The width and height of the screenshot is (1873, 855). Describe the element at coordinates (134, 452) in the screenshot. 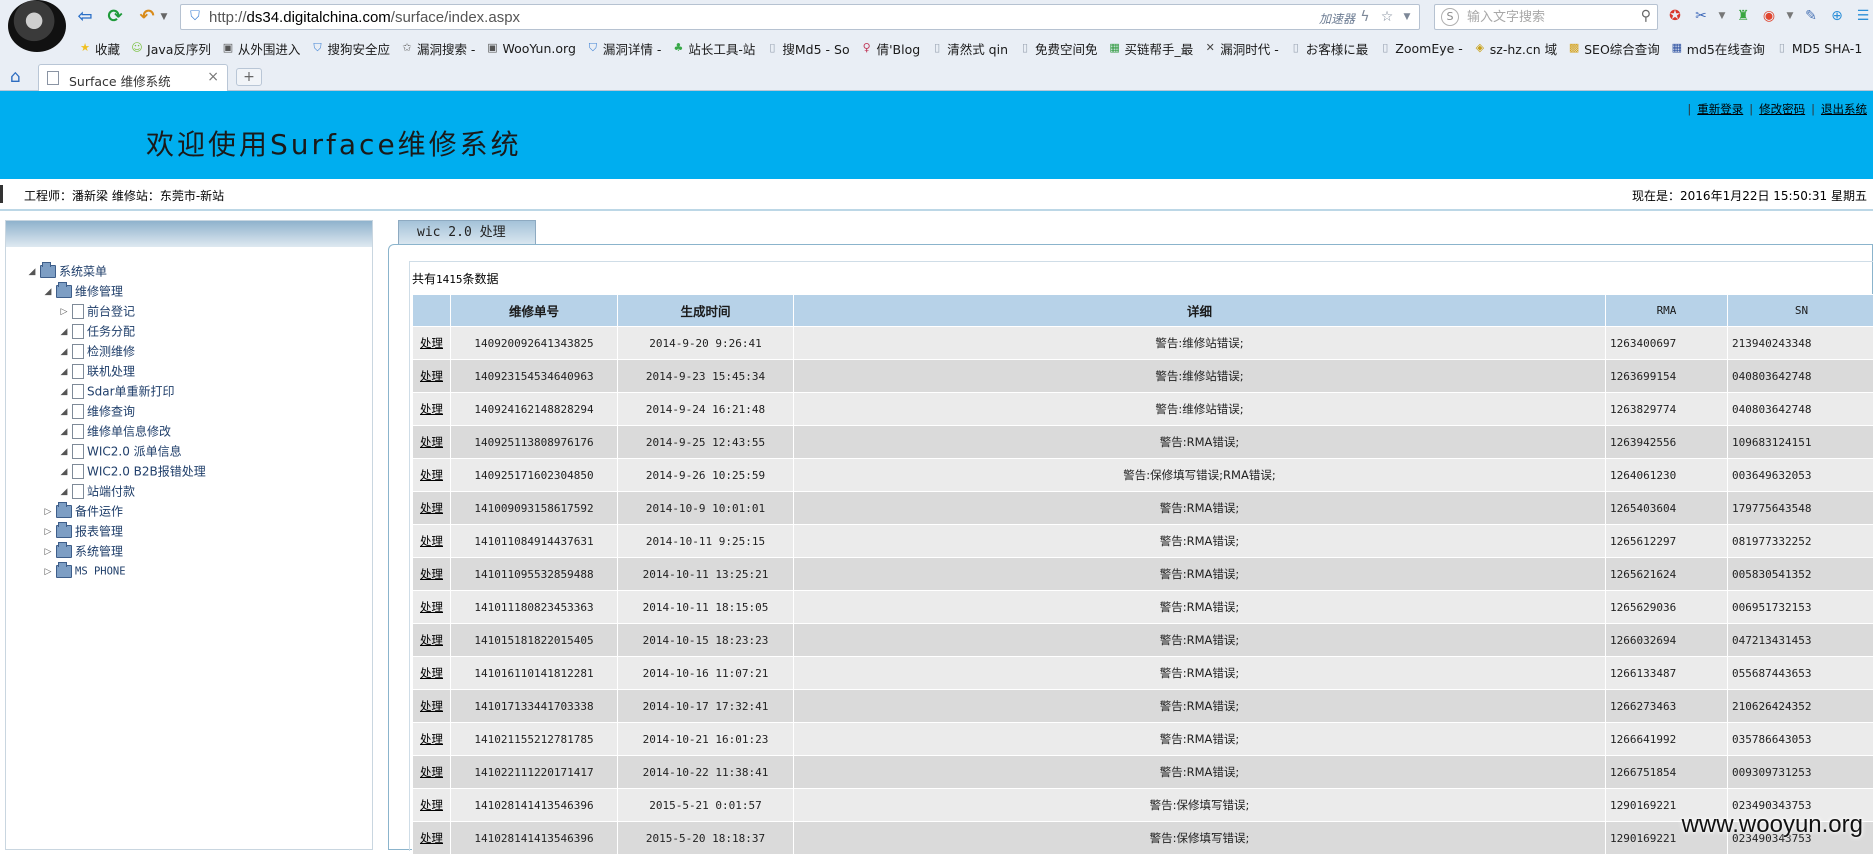

I see `tree-item-label: WIC2.0 派单信息` at that location.